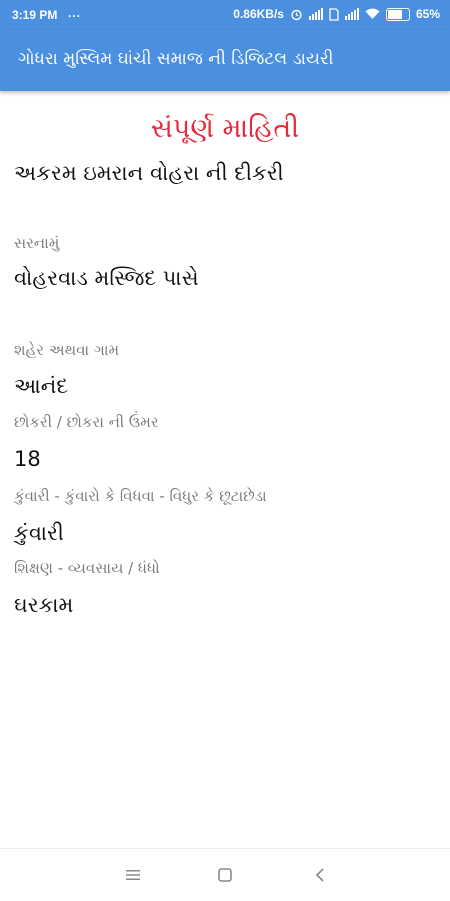  Describe the element at coordinates (87, 568) in the screenshot. I see `occupation-label: શિક્ષણ - વ્યવસાય / ધંધો` at that location.